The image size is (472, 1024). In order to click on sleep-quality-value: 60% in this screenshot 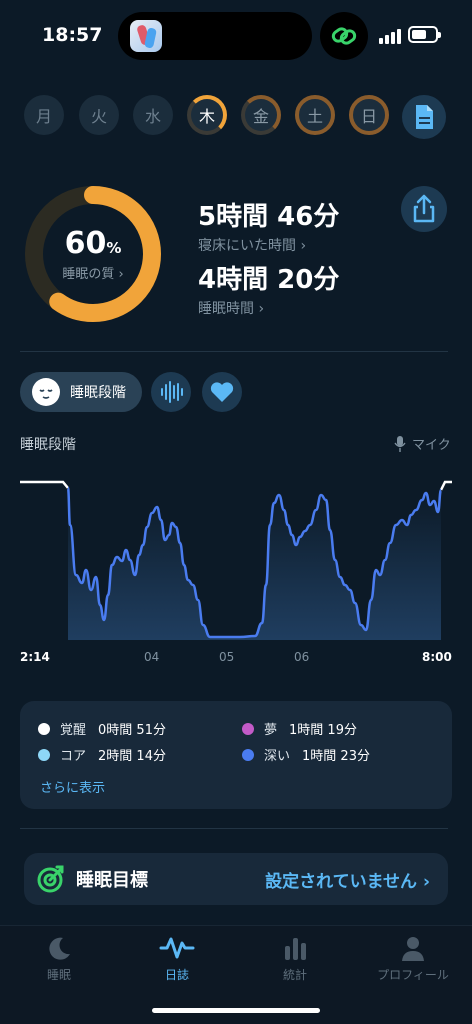, I will do `click(93, 243)`.